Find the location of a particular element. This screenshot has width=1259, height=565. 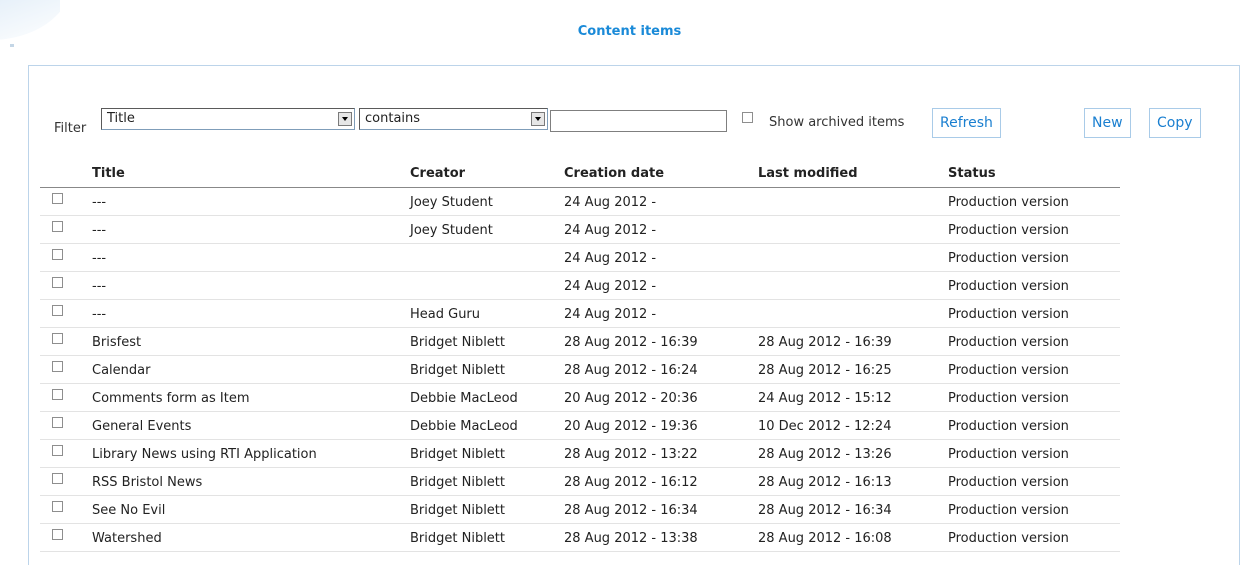

search-input is located at coordinates (638, 121).